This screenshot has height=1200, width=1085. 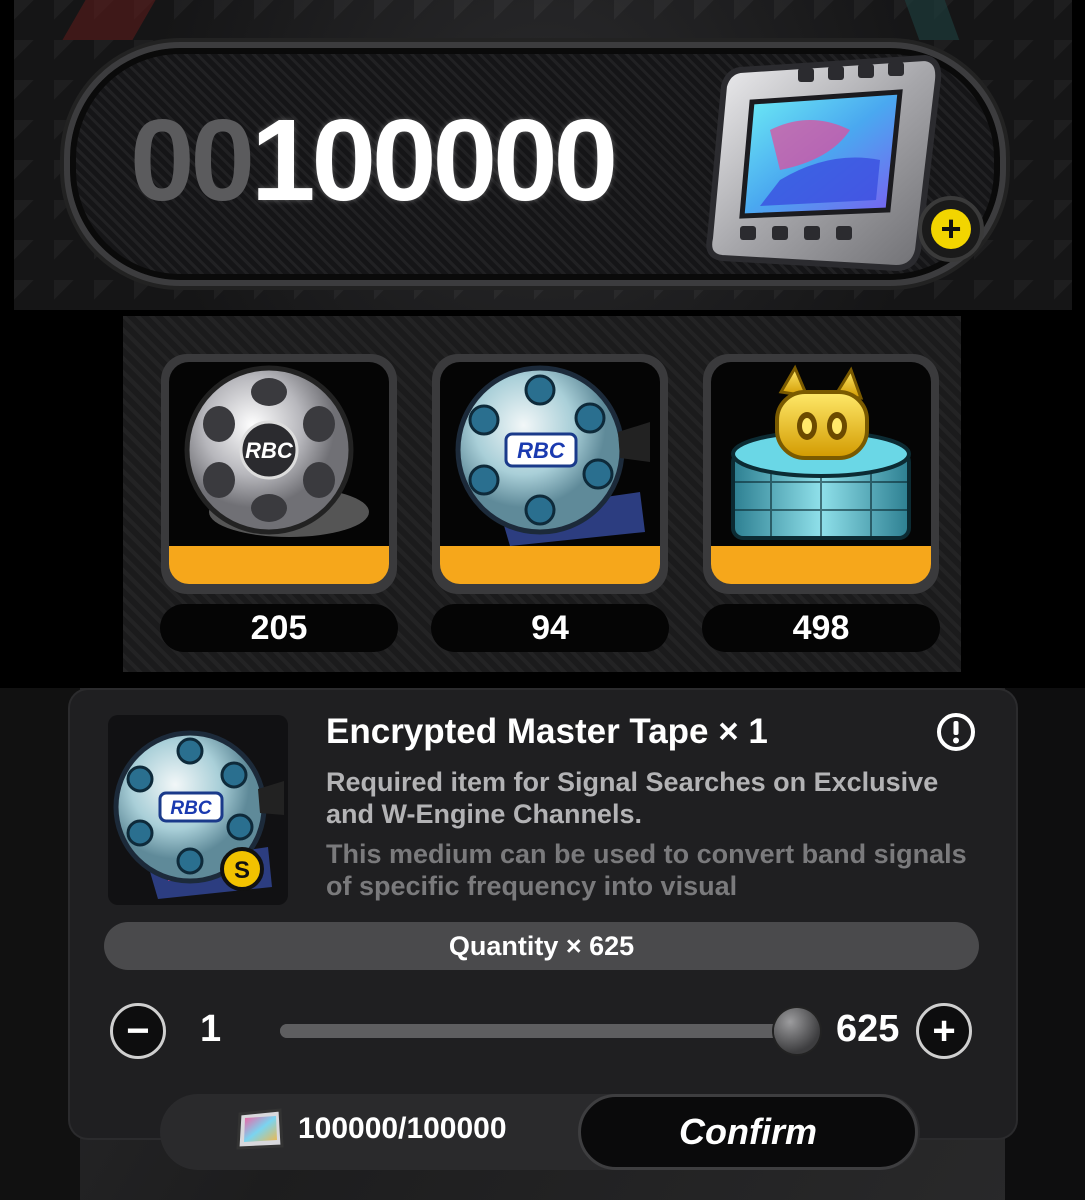 I want to click on minus-icon: −, so click(x=138, y=1031).